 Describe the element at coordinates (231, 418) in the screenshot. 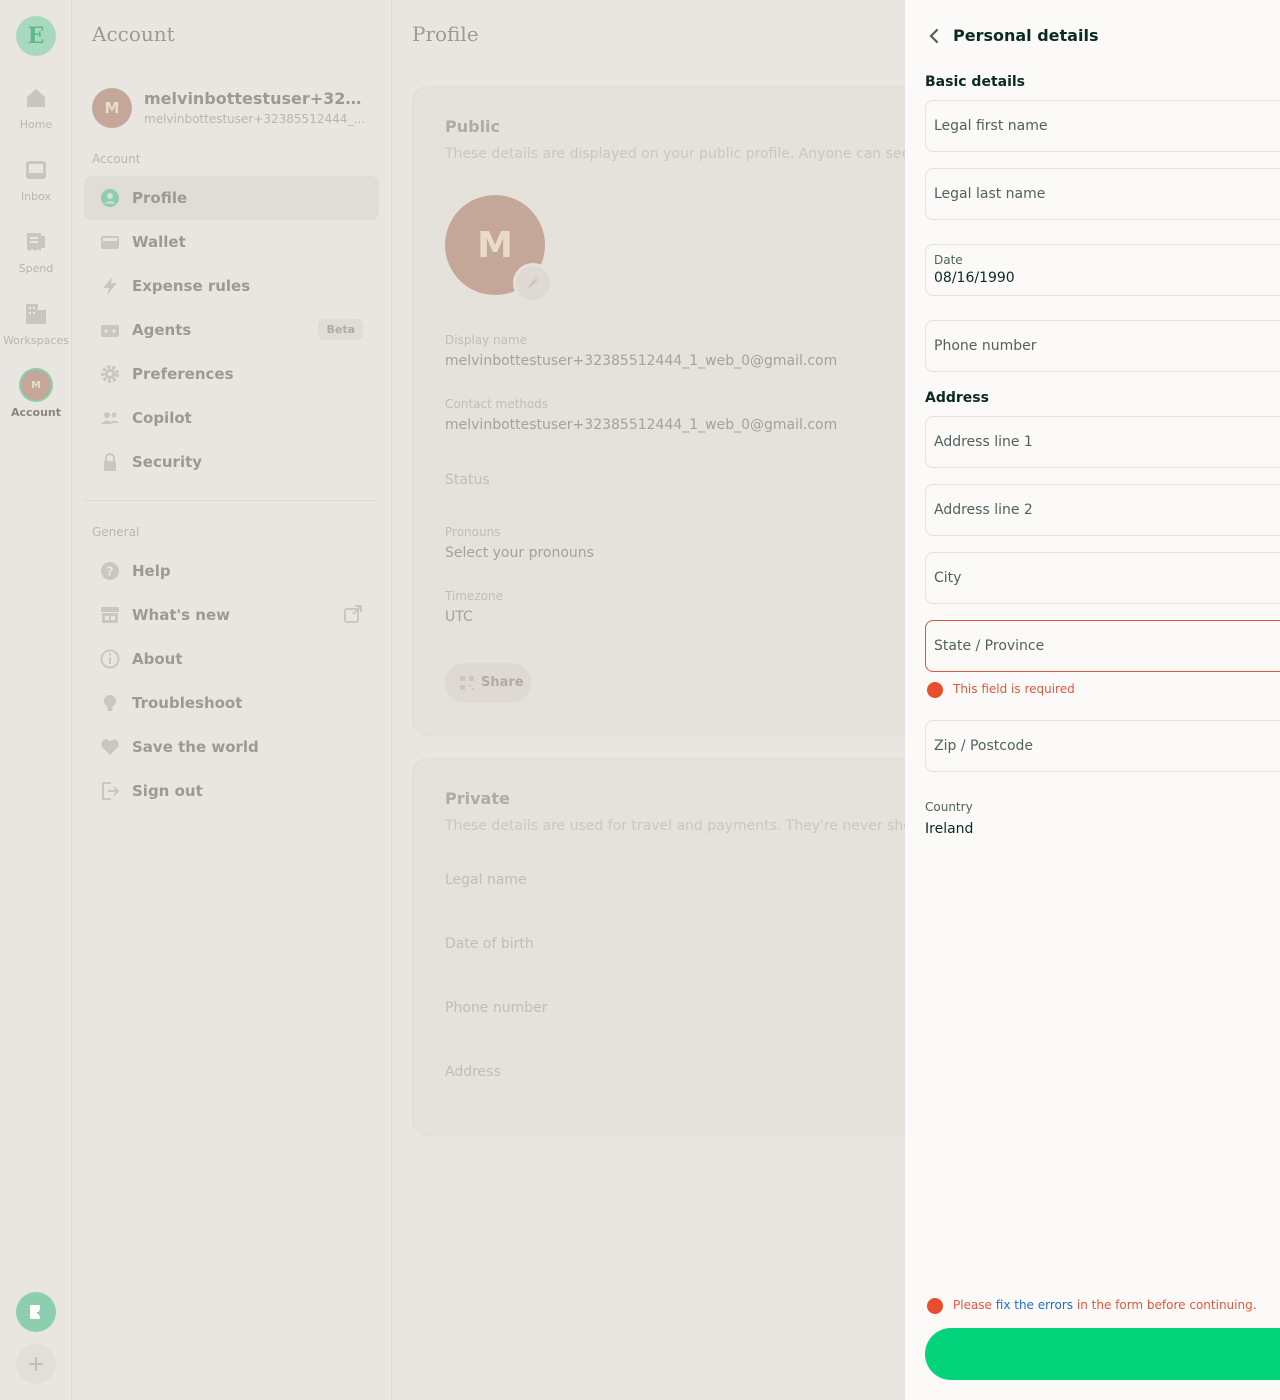

I see `sidebar-item-copilot: Copilot` at that location.